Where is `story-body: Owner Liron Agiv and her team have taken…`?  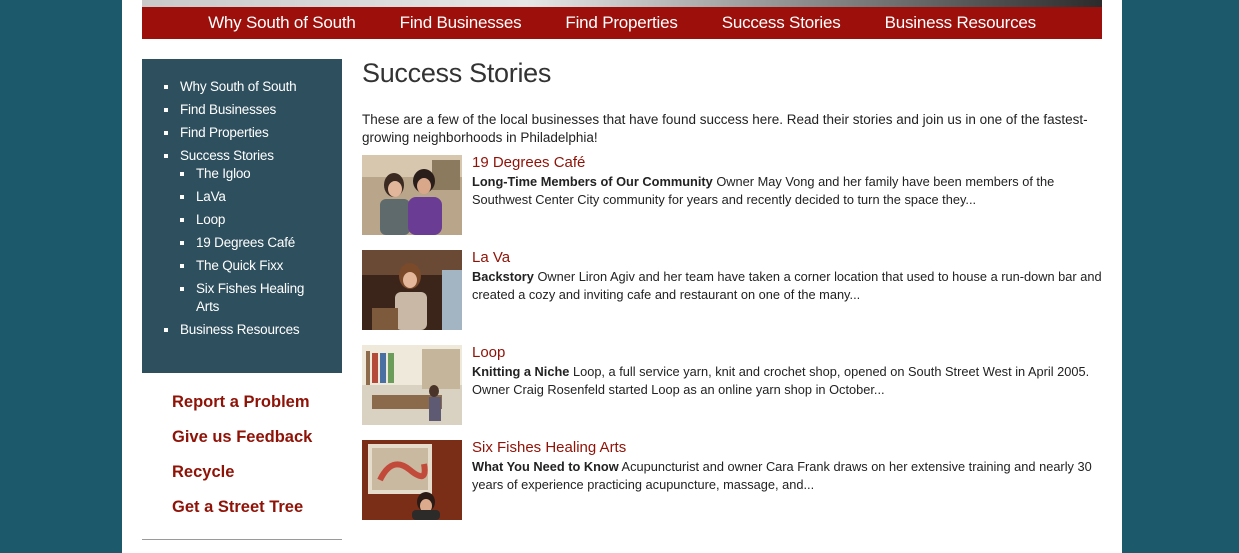 story-body: Owner Liron Agiv and her team have taken… is located at coordinates (787, 285).